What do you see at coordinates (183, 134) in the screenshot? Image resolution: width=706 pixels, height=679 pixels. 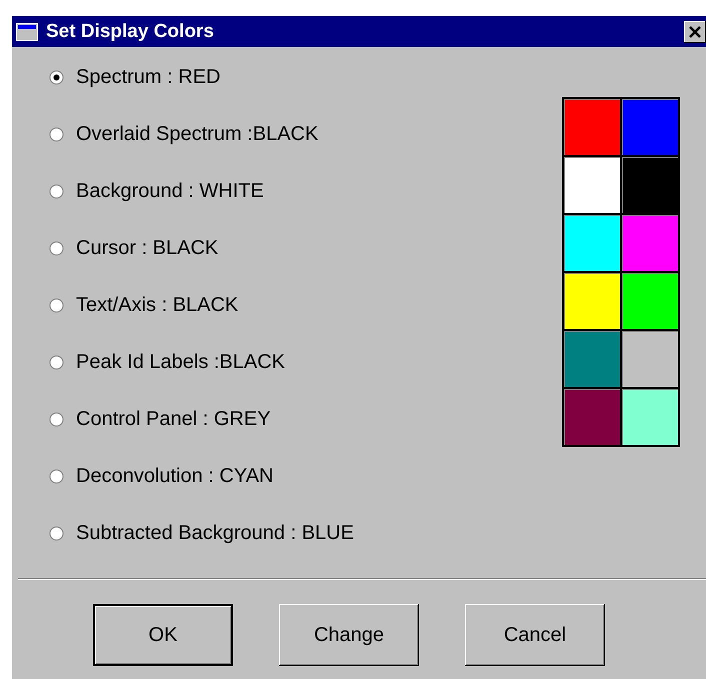 I see `radio-option: Overlaid Spectrum :BLACK` at bounding box center [183, 134].